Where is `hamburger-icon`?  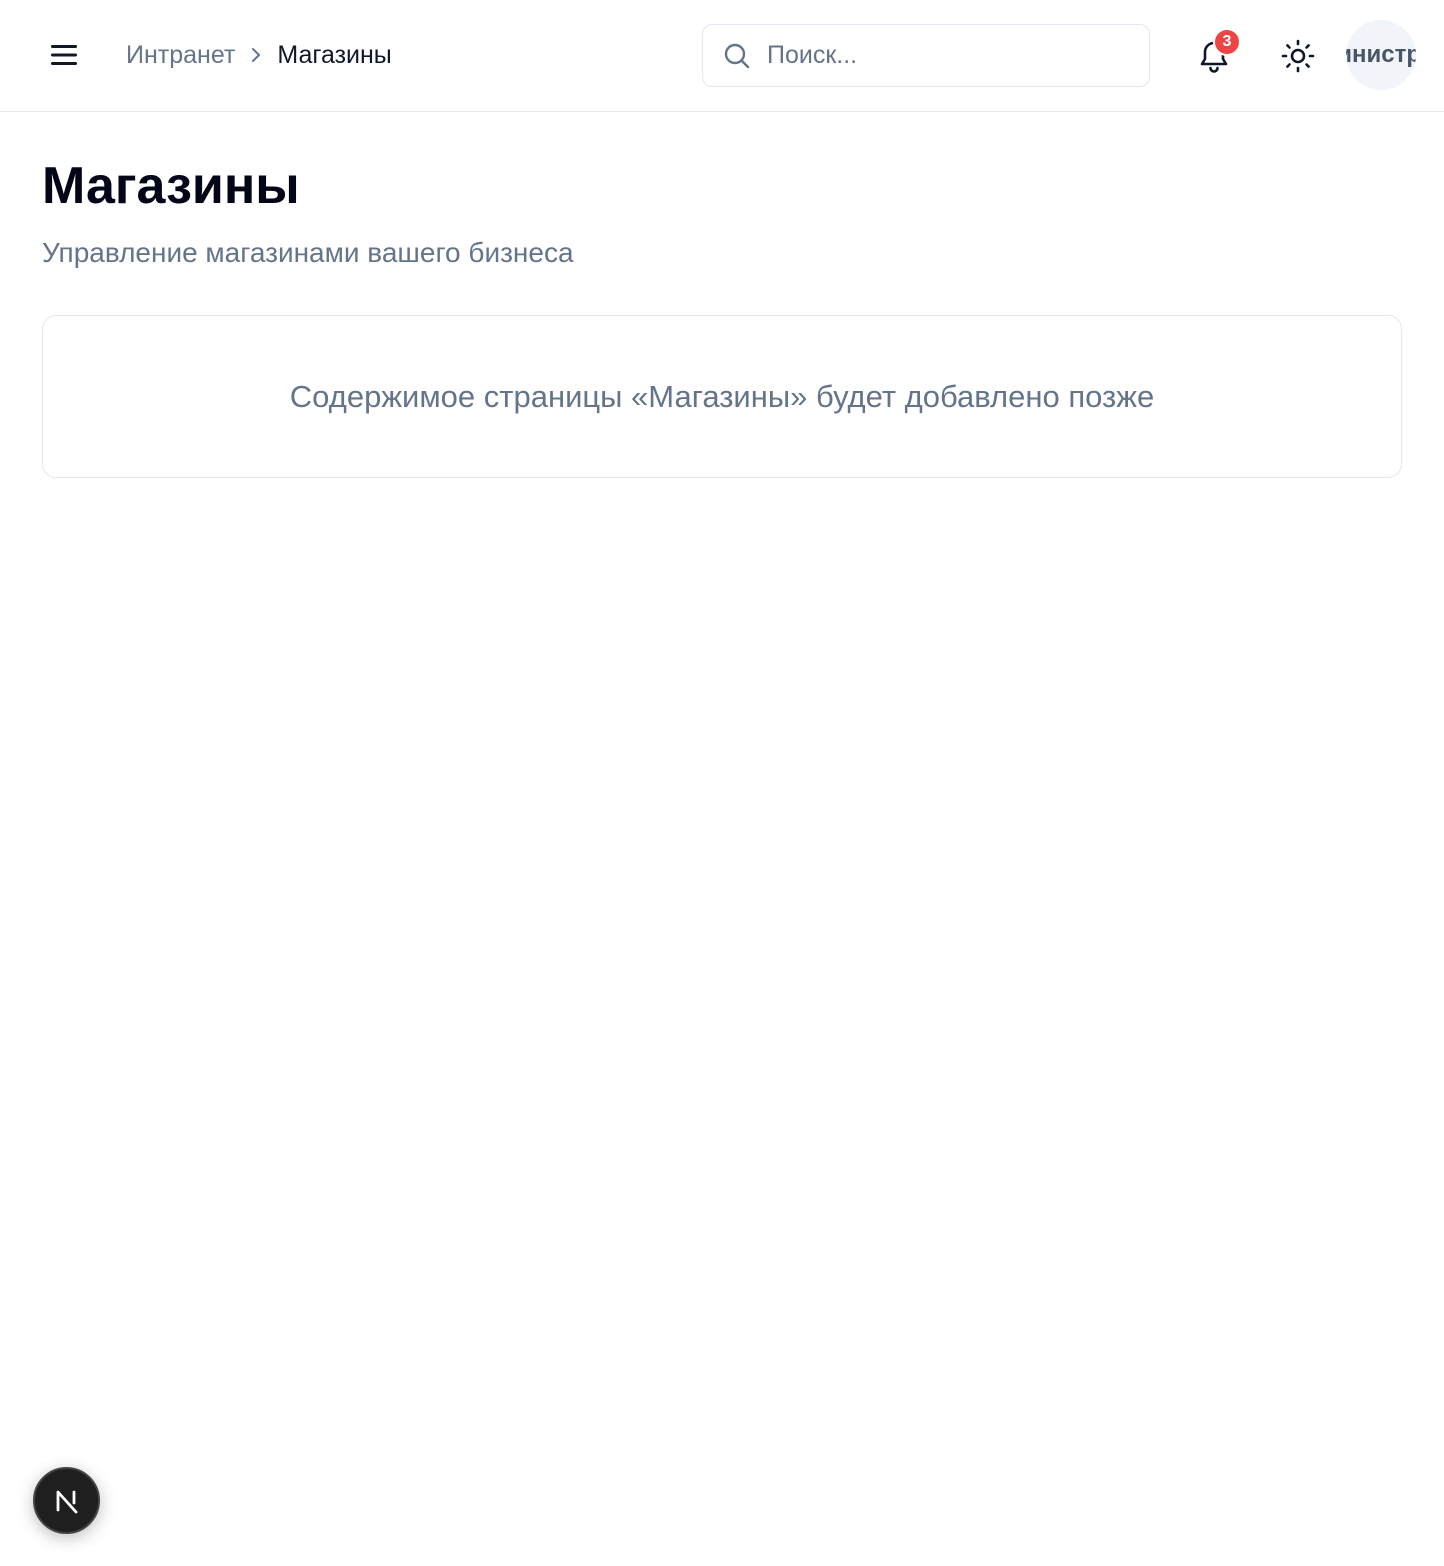
hamburger-icon is located at coordinates (64, 55).